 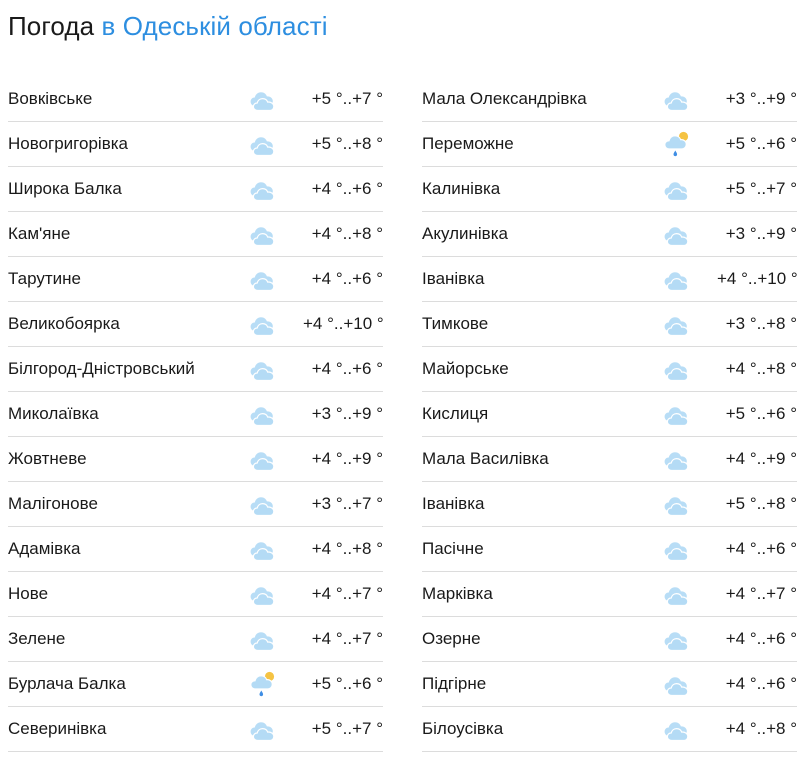 What do you see at coordinates (195, 414) in the screenshot?
I see `location-row: Миколаївка +3 °..+9 °` at bounding box center [195, 414].